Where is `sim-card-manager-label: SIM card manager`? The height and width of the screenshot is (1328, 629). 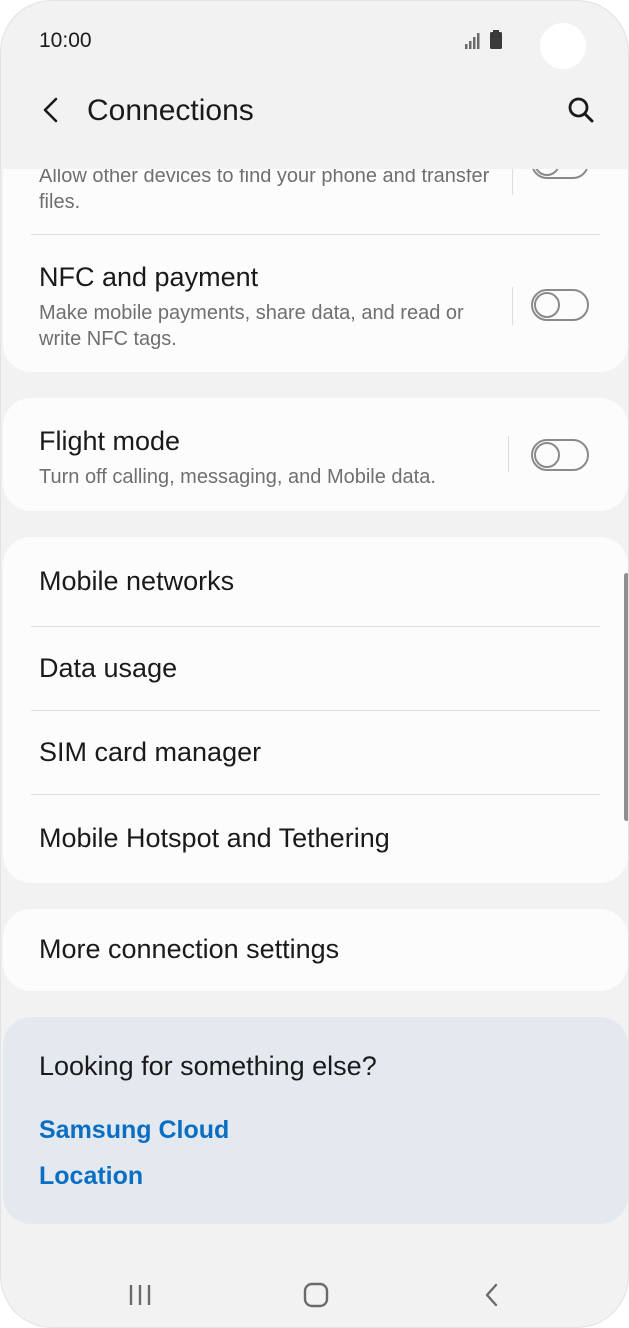
sim-card-manager-label: SIM card manager is located at coordinates (150, 752).